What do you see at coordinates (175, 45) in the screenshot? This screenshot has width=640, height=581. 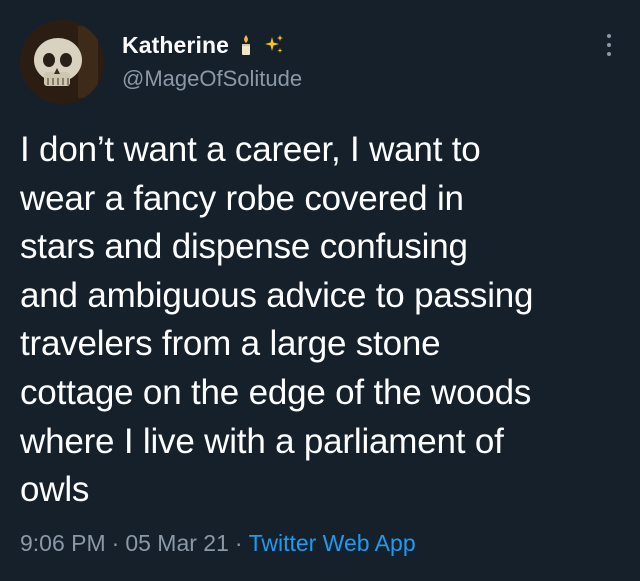 I see `display-name: Katherine` at bounding box center [175, 45].